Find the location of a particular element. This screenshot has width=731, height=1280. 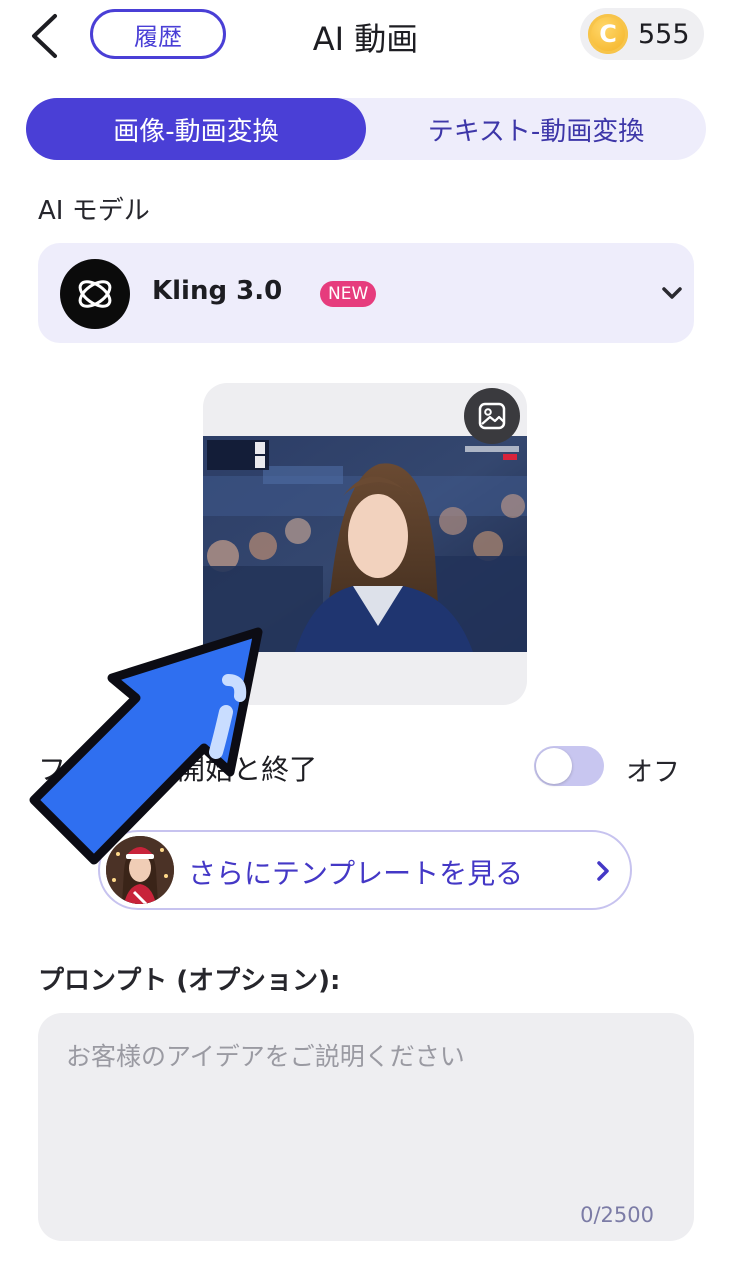

back-button is located at coordinates (44, 36).